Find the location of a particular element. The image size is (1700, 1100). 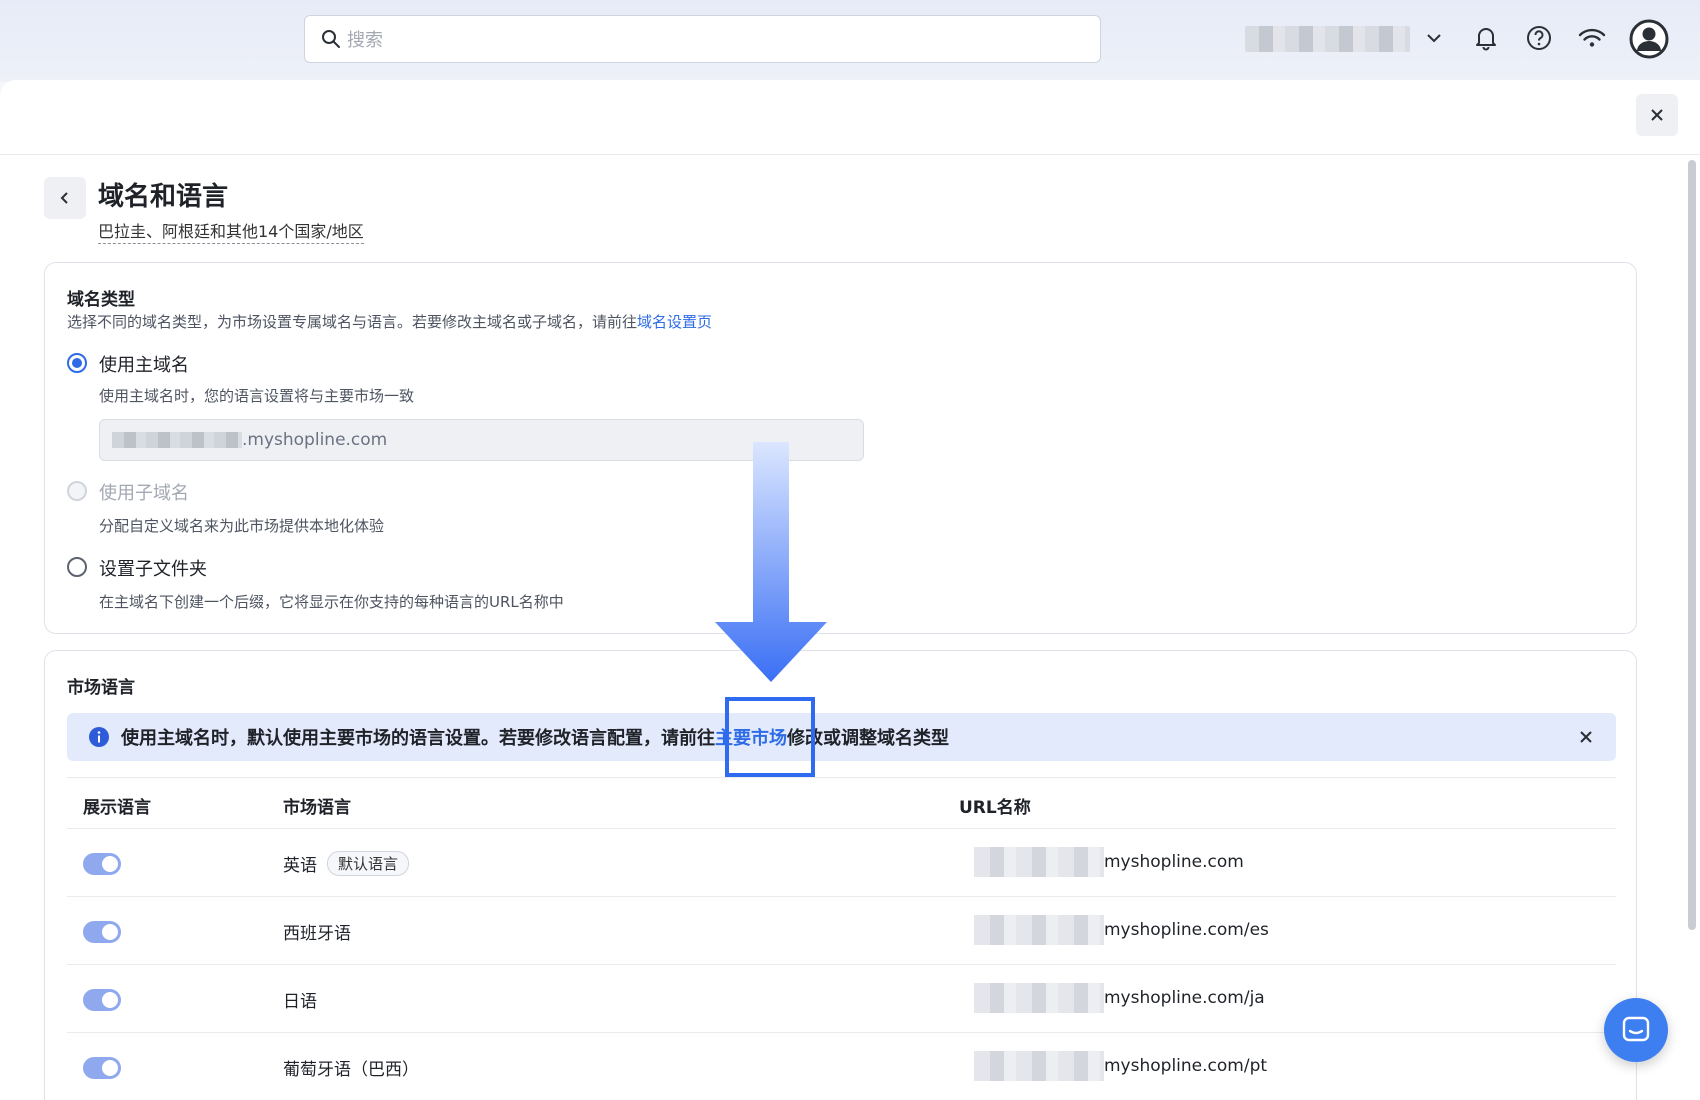

scrollbar is located at coordinates (1692, 545).